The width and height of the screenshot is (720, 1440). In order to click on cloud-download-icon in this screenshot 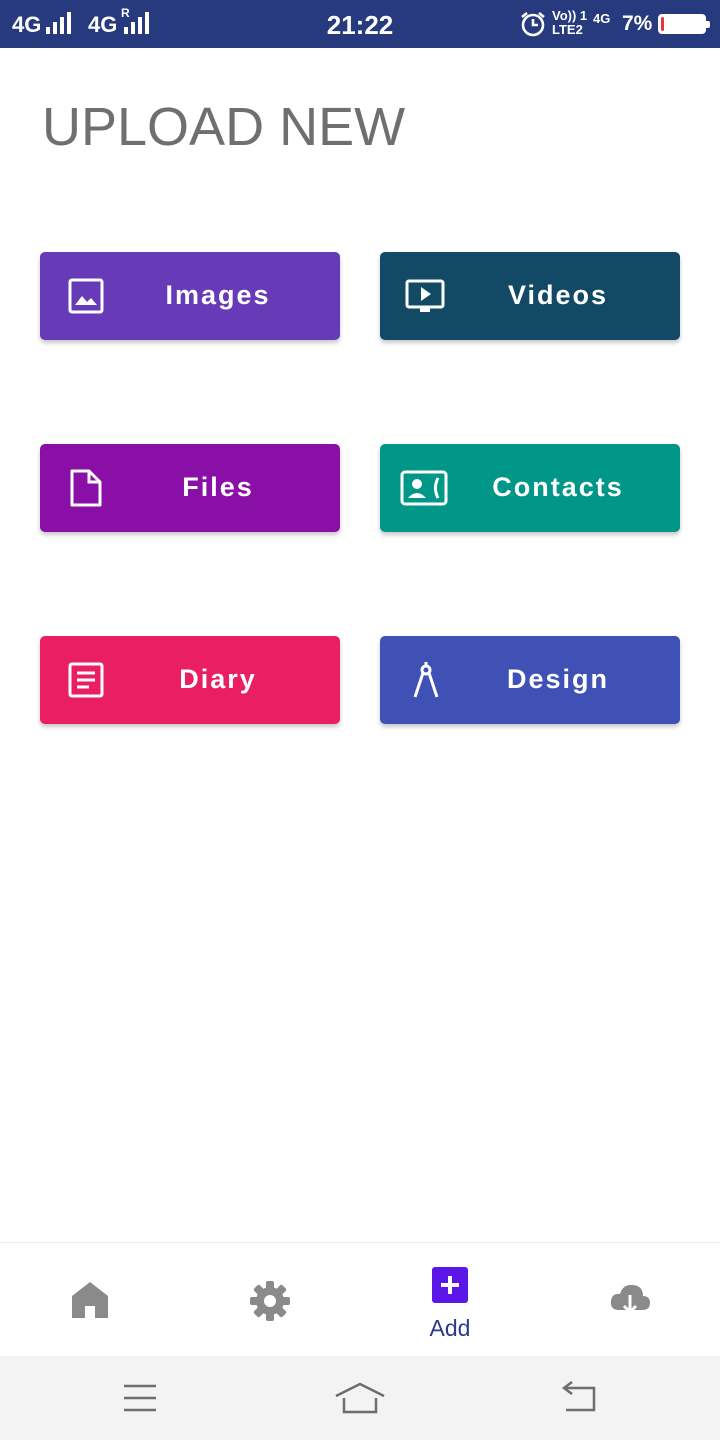, I will do `click(630, 1299)`.